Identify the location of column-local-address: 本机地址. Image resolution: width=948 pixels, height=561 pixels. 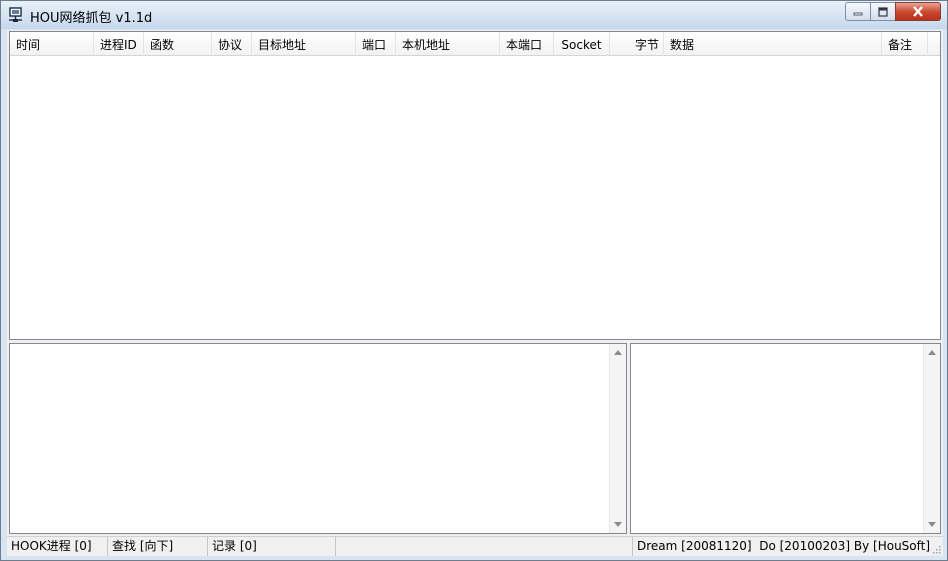
(448, 44).